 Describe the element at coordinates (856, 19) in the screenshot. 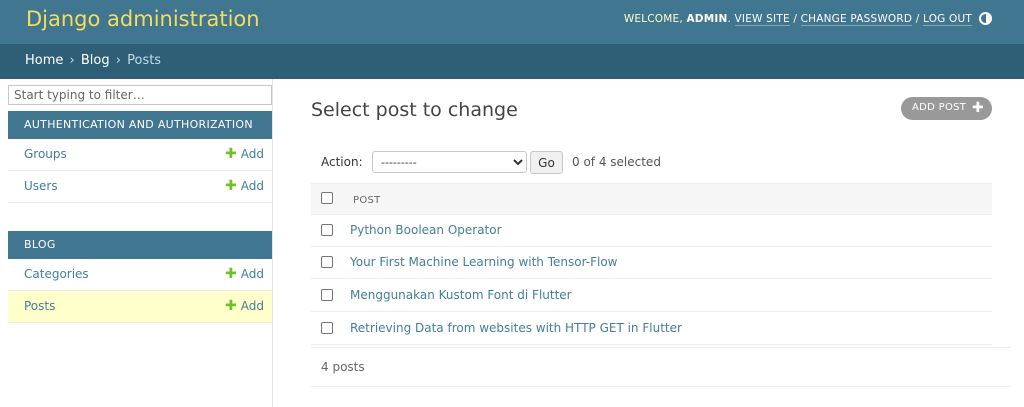

I see `change-password-link: CHANGE PASSWORD` at that location.